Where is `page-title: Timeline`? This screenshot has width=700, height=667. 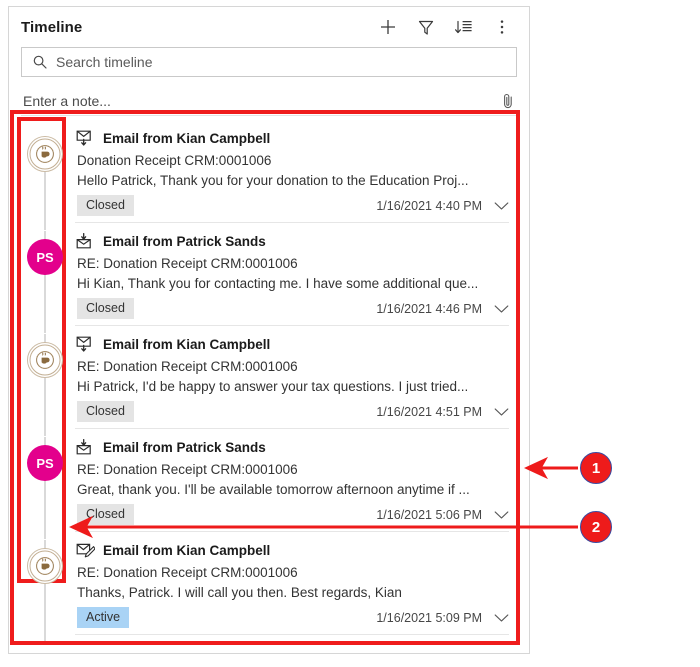
page-title: Timeline is located at coordinates (52, 27).